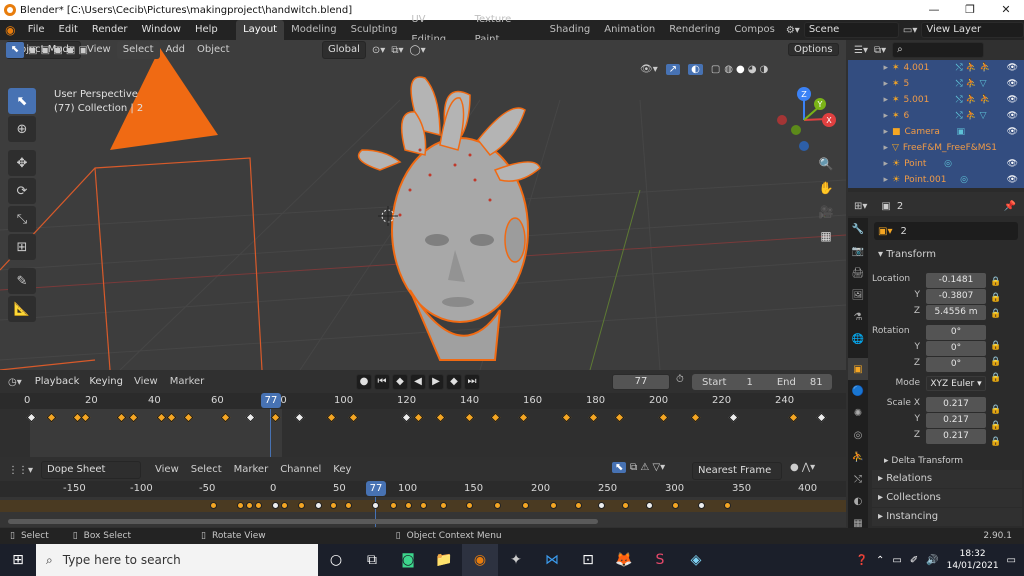  Describe the element at coordinates (22, 309) in the screenshot. I see `measure-icon: 📐` at that location.